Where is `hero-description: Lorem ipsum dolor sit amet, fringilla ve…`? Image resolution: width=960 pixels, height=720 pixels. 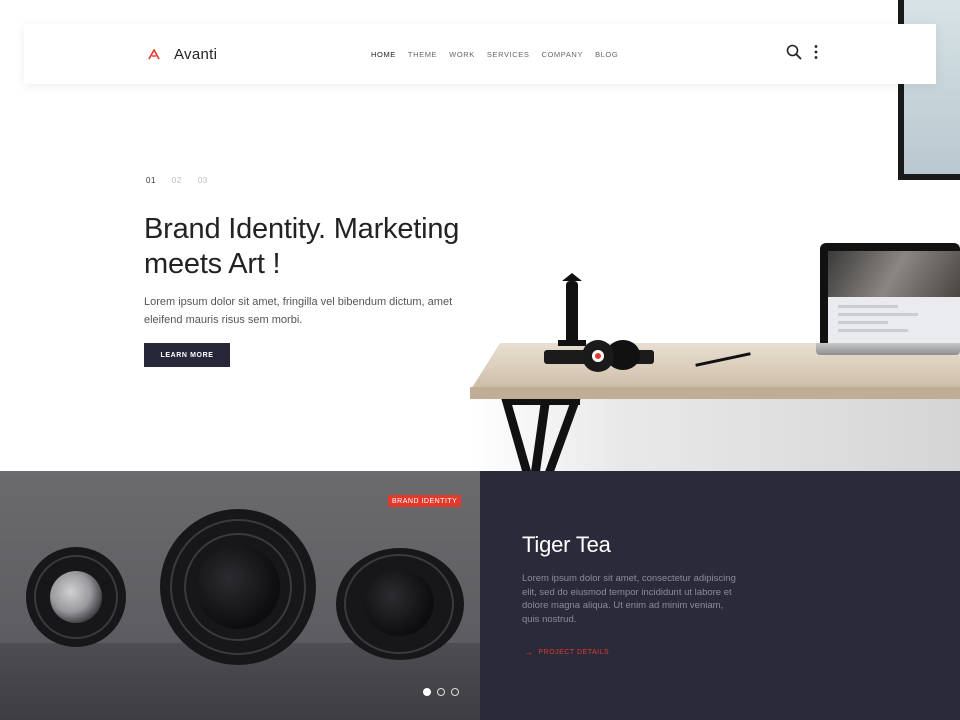 hero-description: Lorem ipsum dolor sit amet, fringilla ve… is located at coordinates (298, 311).